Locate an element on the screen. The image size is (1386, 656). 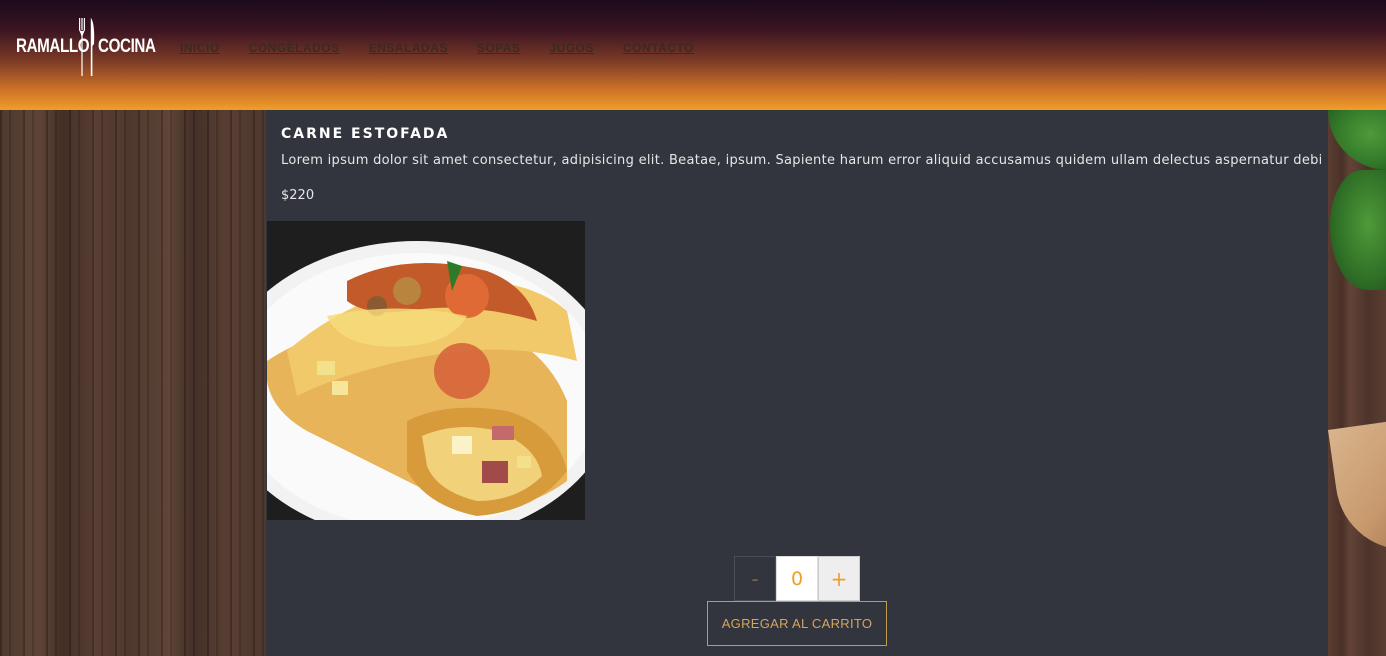
nav-link-congelados: CONGELADOS is located at coordinates (294, 48).